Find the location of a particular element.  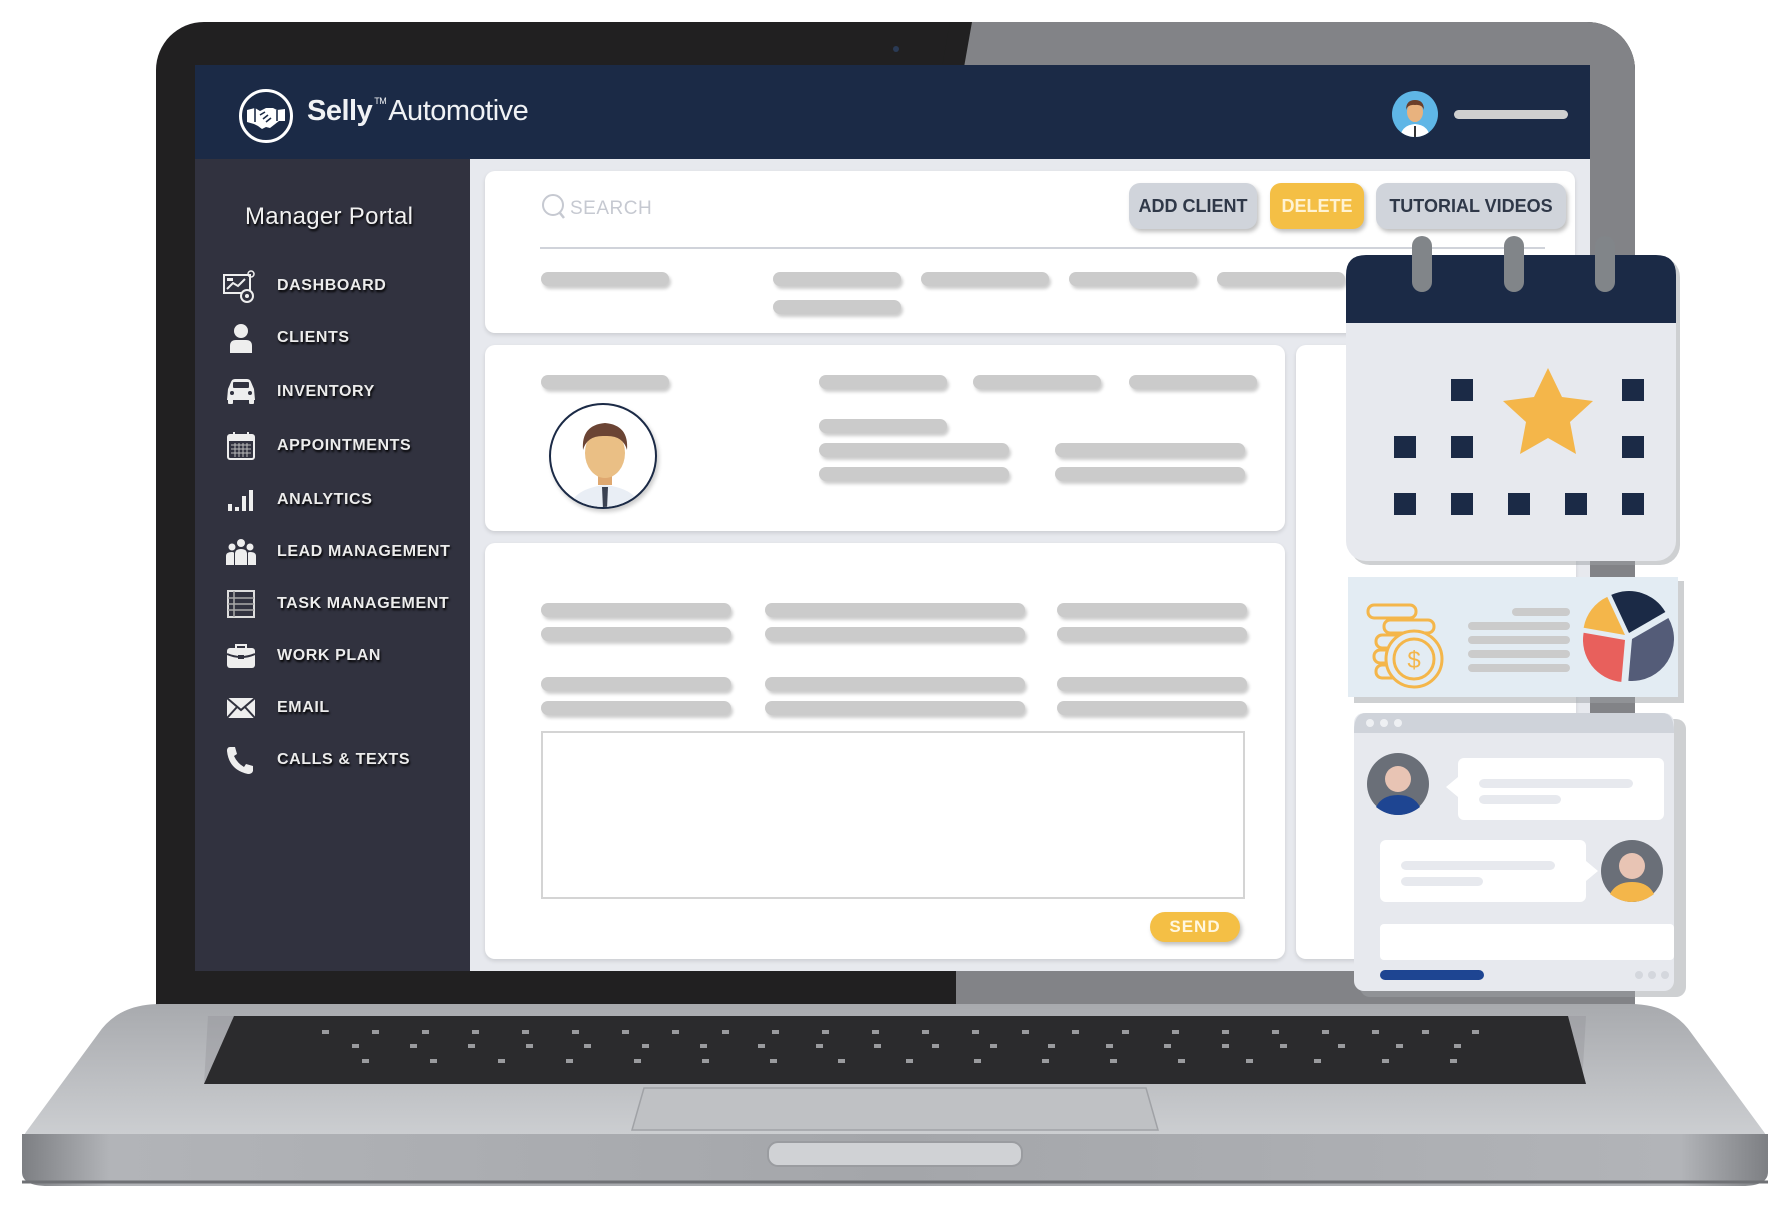

user-avatar is located at coordinates (1415, 114).